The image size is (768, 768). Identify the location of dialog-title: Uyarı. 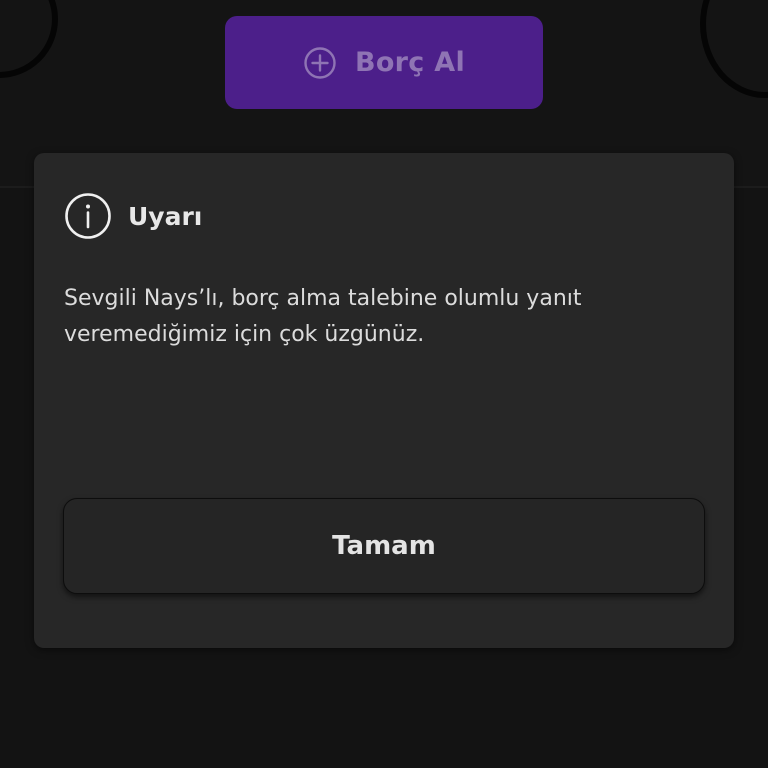
(165, 216).